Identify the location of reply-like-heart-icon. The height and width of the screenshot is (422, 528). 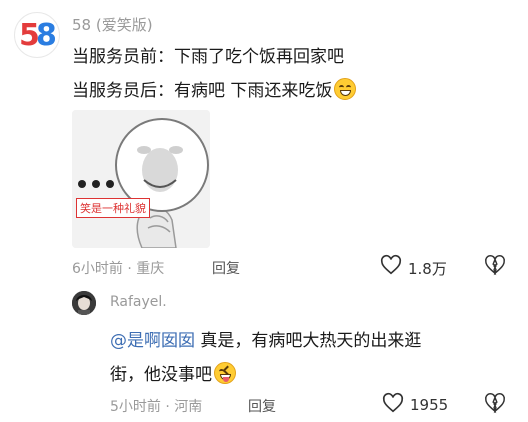
(393, 405).